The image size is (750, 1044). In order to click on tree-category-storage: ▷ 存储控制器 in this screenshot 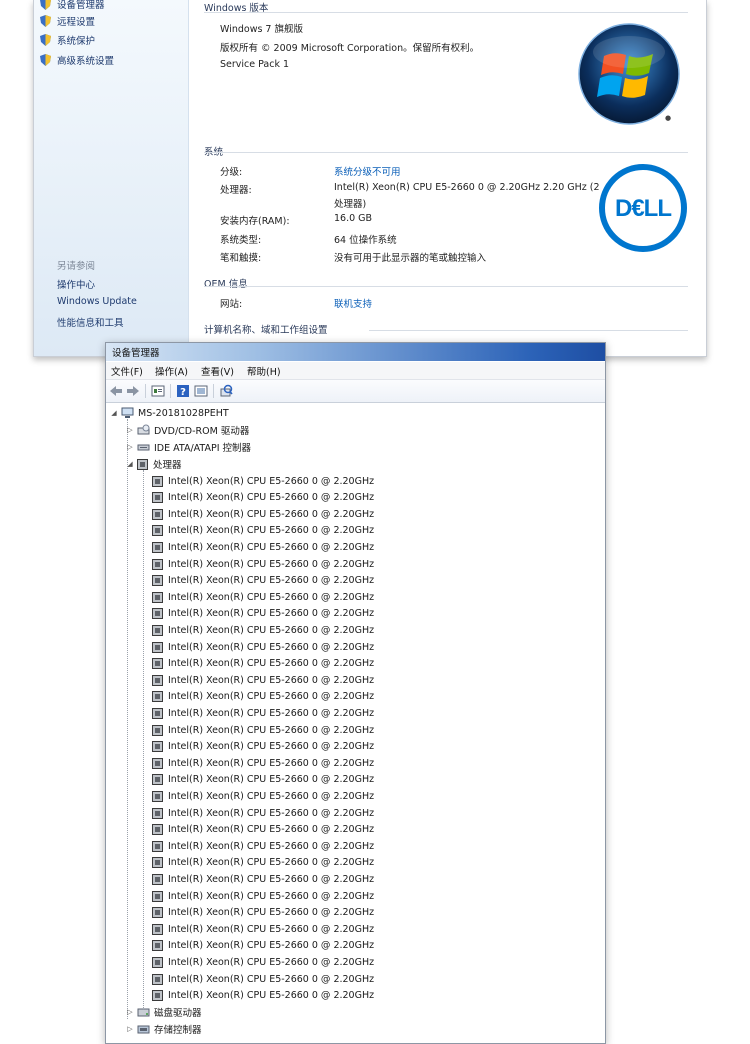, I will do `click(163, 1029)`.